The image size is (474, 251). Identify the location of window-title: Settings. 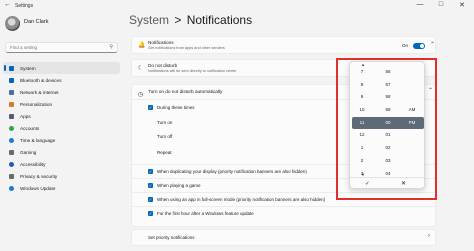
(24, 6).